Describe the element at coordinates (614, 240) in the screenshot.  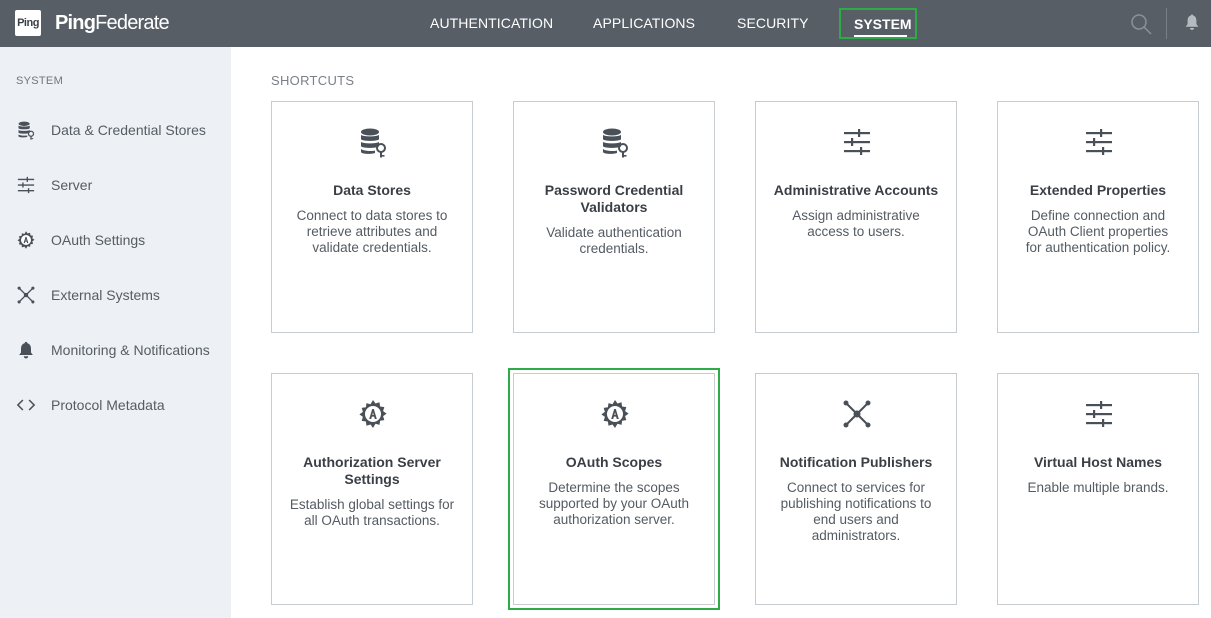
I see `card-description: Validate authentication credentials.` at that location.